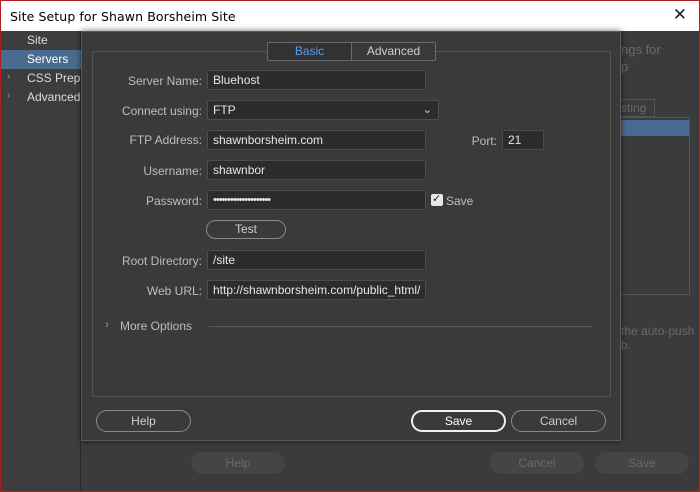 Image resolution: width=700 pixels, height=492 pixels. What do you see at coordinates (484, 141) in the screenshot?
I see `port-label: Port:` at bounding box center [484, 141].